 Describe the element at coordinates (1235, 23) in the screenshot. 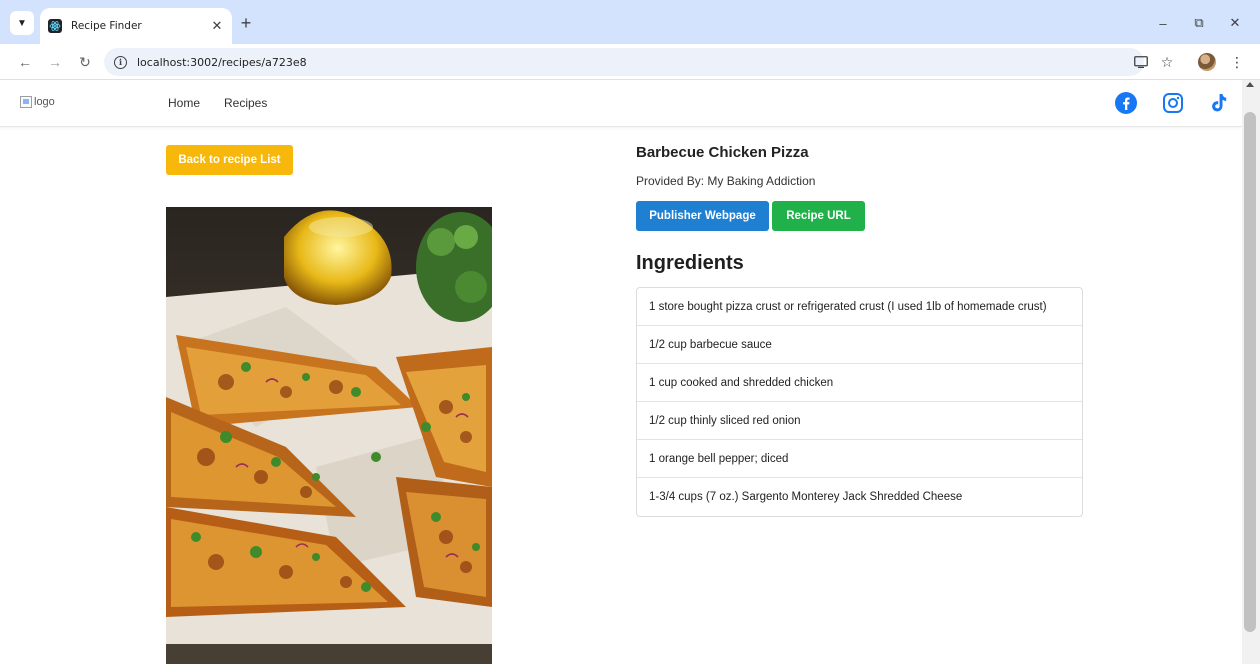

I see `close-window-icon: ✕` at that location.